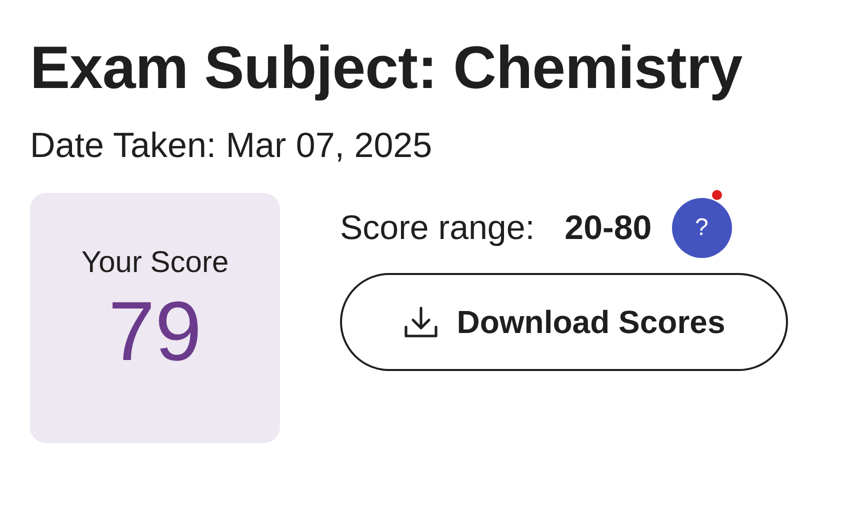  What do you see at coordinates (437, 228) in the screenshot?
I see `score-range-label: Score range:` at bounding box center [437, 228].